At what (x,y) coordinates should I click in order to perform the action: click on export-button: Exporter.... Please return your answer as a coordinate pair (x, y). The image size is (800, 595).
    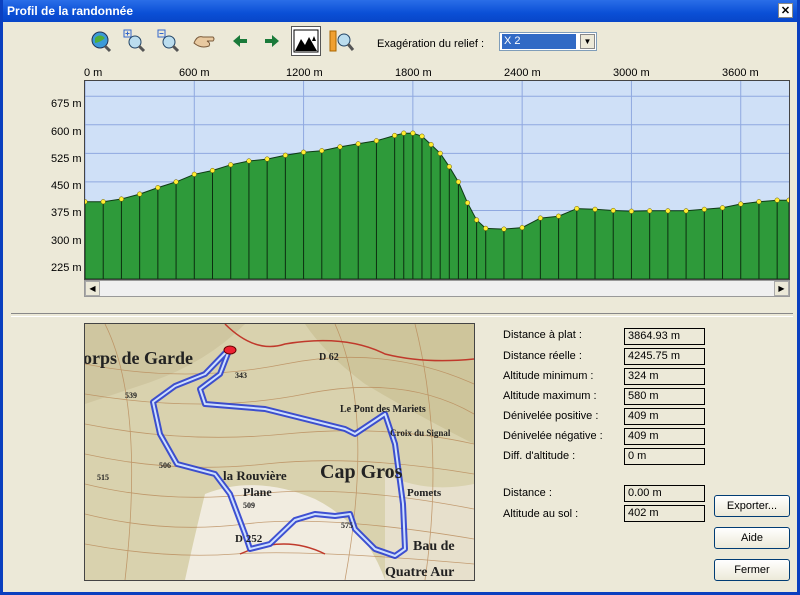
    Looking at the image, I should click on (752, 506).